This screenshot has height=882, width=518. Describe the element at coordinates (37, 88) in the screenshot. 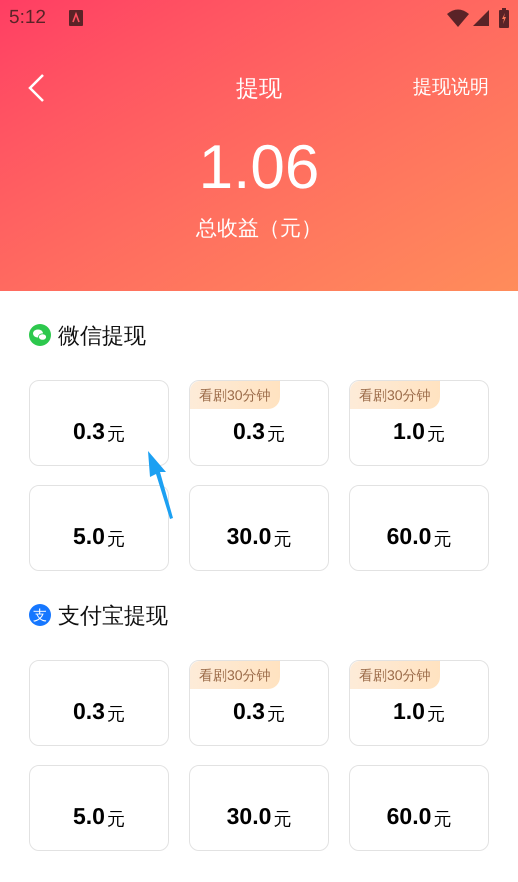

I see `back-button` at that location.